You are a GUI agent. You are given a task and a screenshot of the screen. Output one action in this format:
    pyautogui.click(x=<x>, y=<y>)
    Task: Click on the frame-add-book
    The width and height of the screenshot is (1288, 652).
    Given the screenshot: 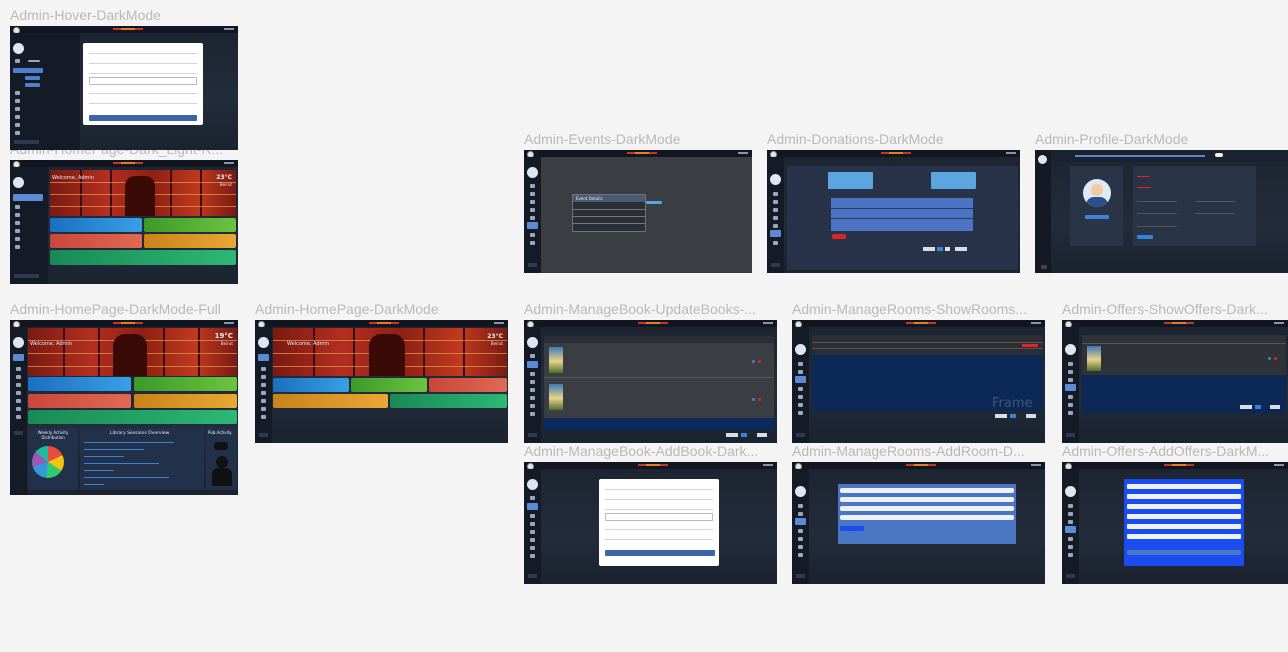 What is the action you would take?
    pyautogui.click(x=650, y=523)
    